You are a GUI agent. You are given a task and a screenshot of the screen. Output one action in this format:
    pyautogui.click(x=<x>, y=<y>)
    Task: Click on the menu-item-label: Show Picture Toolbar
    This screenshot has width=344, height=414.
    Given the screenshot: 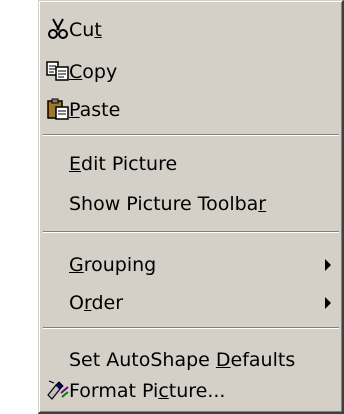 What is the action you would take?
    pyautogui.click(x=168, y=203)
    